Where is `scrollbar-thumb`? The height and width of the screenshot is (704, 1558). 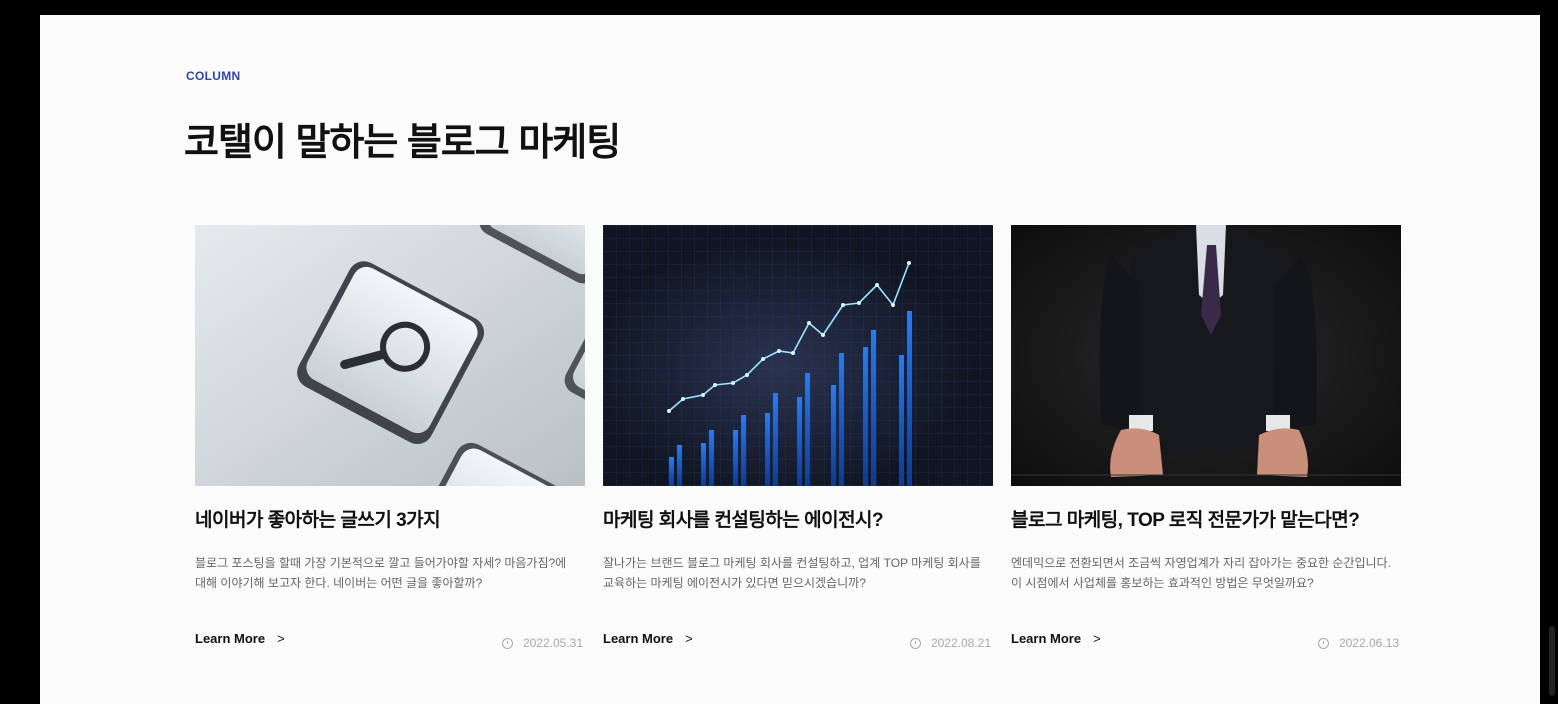
scrollbar-thumb is located at coordinates (1552, 661).